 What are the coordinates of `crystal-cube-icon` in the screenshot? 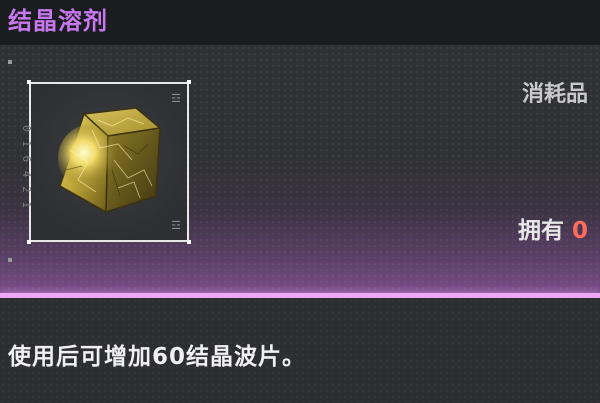 It's located at (110, 160).